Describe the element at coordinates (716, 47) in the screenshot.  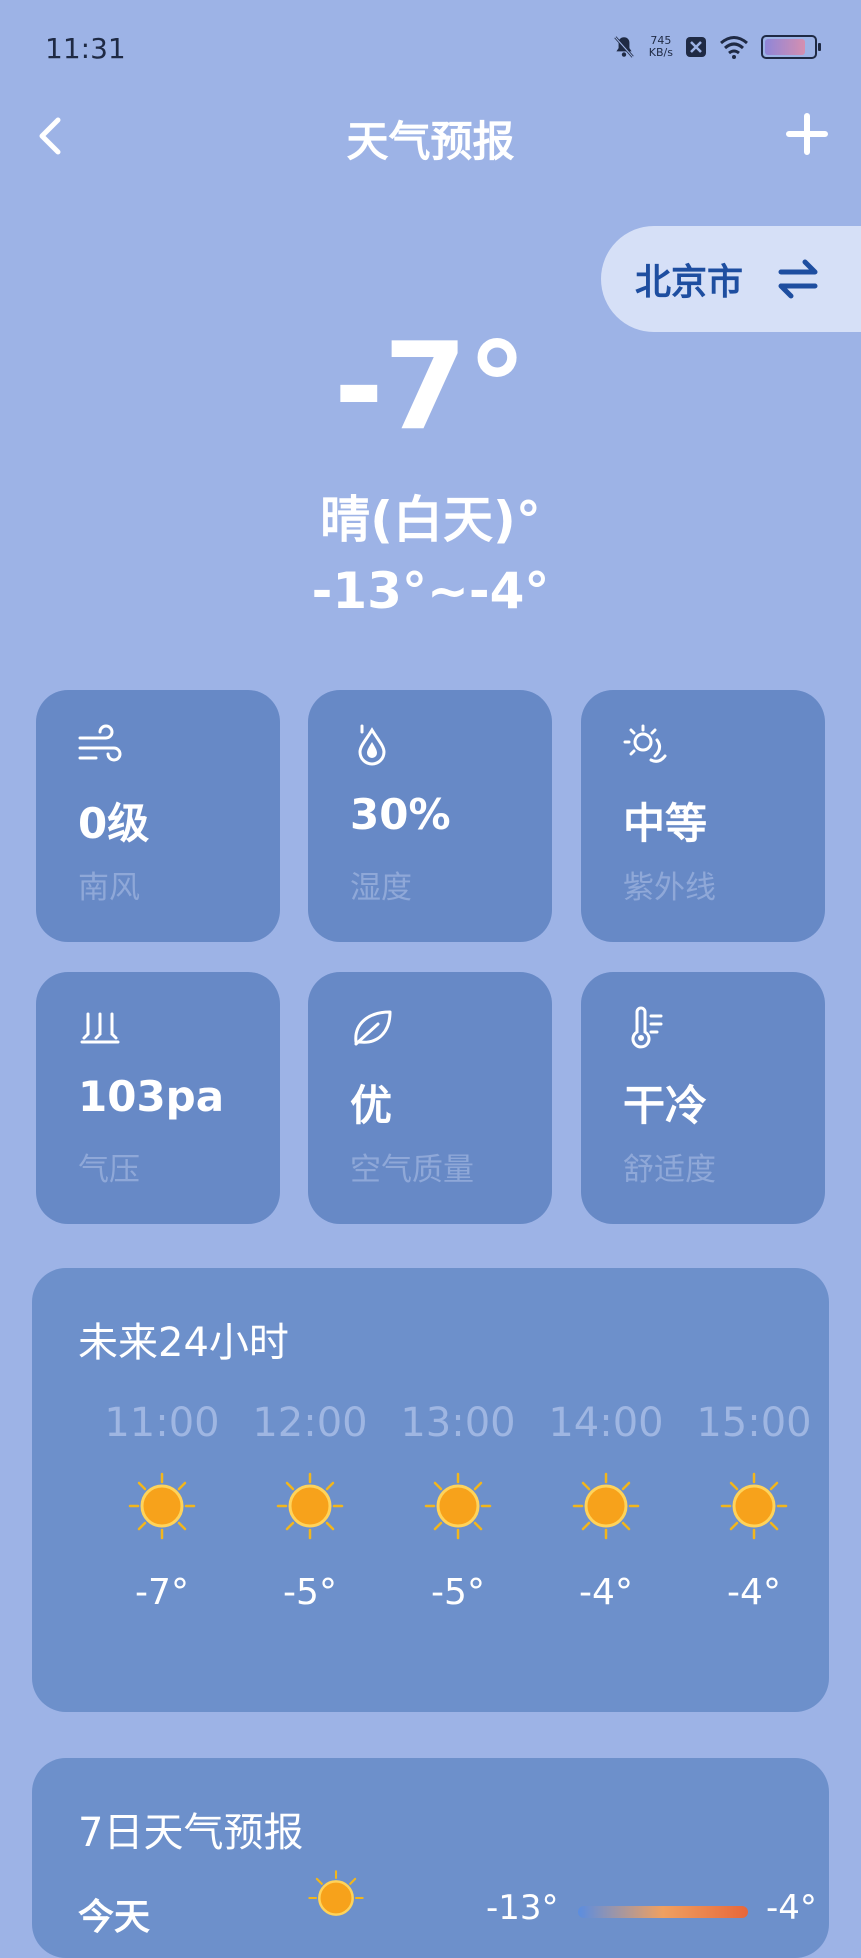
I see `status-icons: 745 KB/s` at that location.